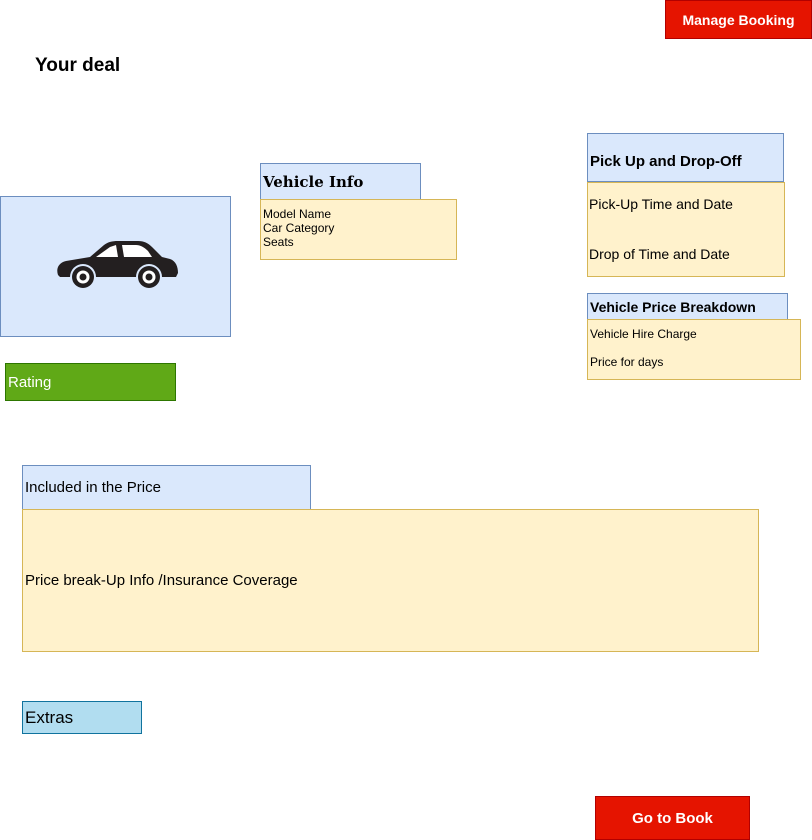 This screenshot has width=812, height=840. What do you see at coordinates (643, 334) in the screenshot?
I see `hire-charge-label: Vehicle Hire Charge` at bounding box center [643, 334].